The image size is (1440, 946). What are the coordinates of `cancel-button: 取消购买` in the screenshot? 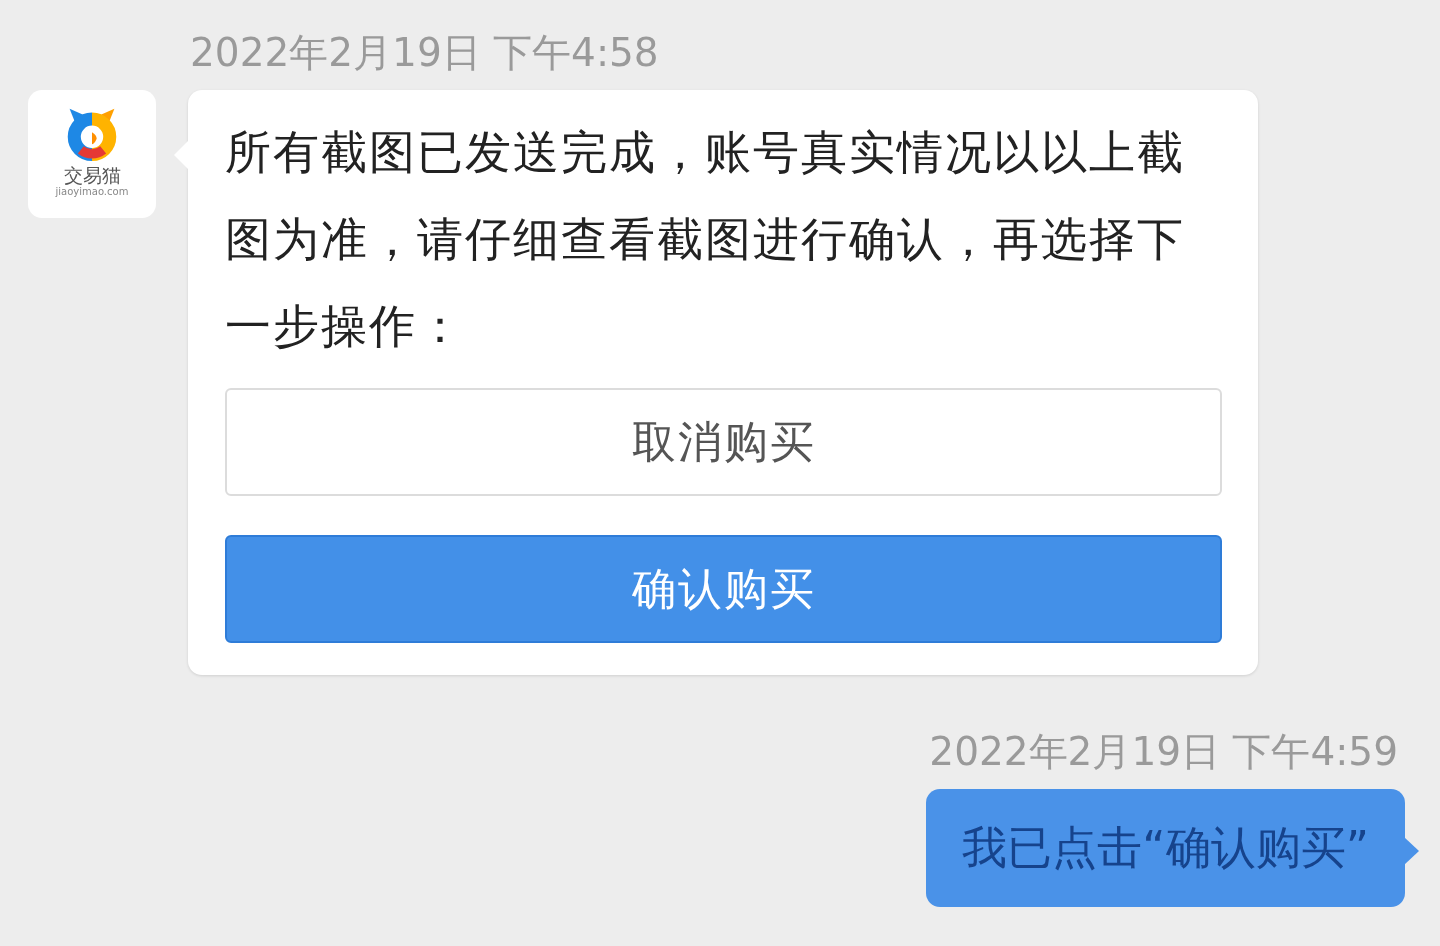 It's located at (723, 442).